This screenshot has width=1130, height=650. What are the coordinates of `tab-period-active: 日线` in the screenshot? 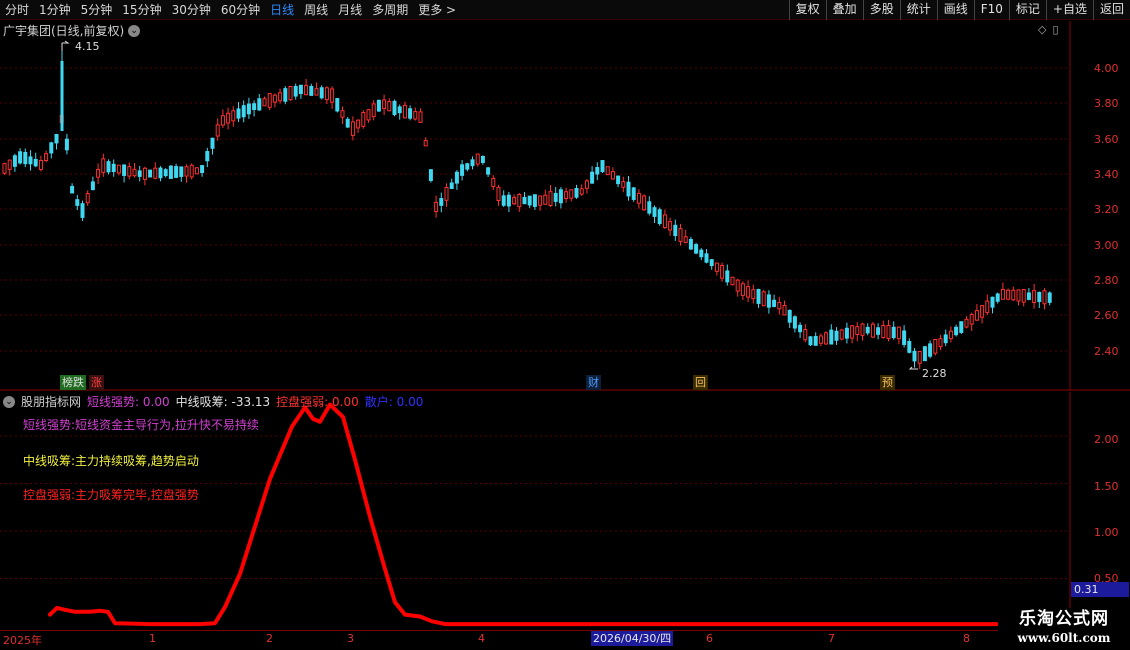 It's located at (282, 10).